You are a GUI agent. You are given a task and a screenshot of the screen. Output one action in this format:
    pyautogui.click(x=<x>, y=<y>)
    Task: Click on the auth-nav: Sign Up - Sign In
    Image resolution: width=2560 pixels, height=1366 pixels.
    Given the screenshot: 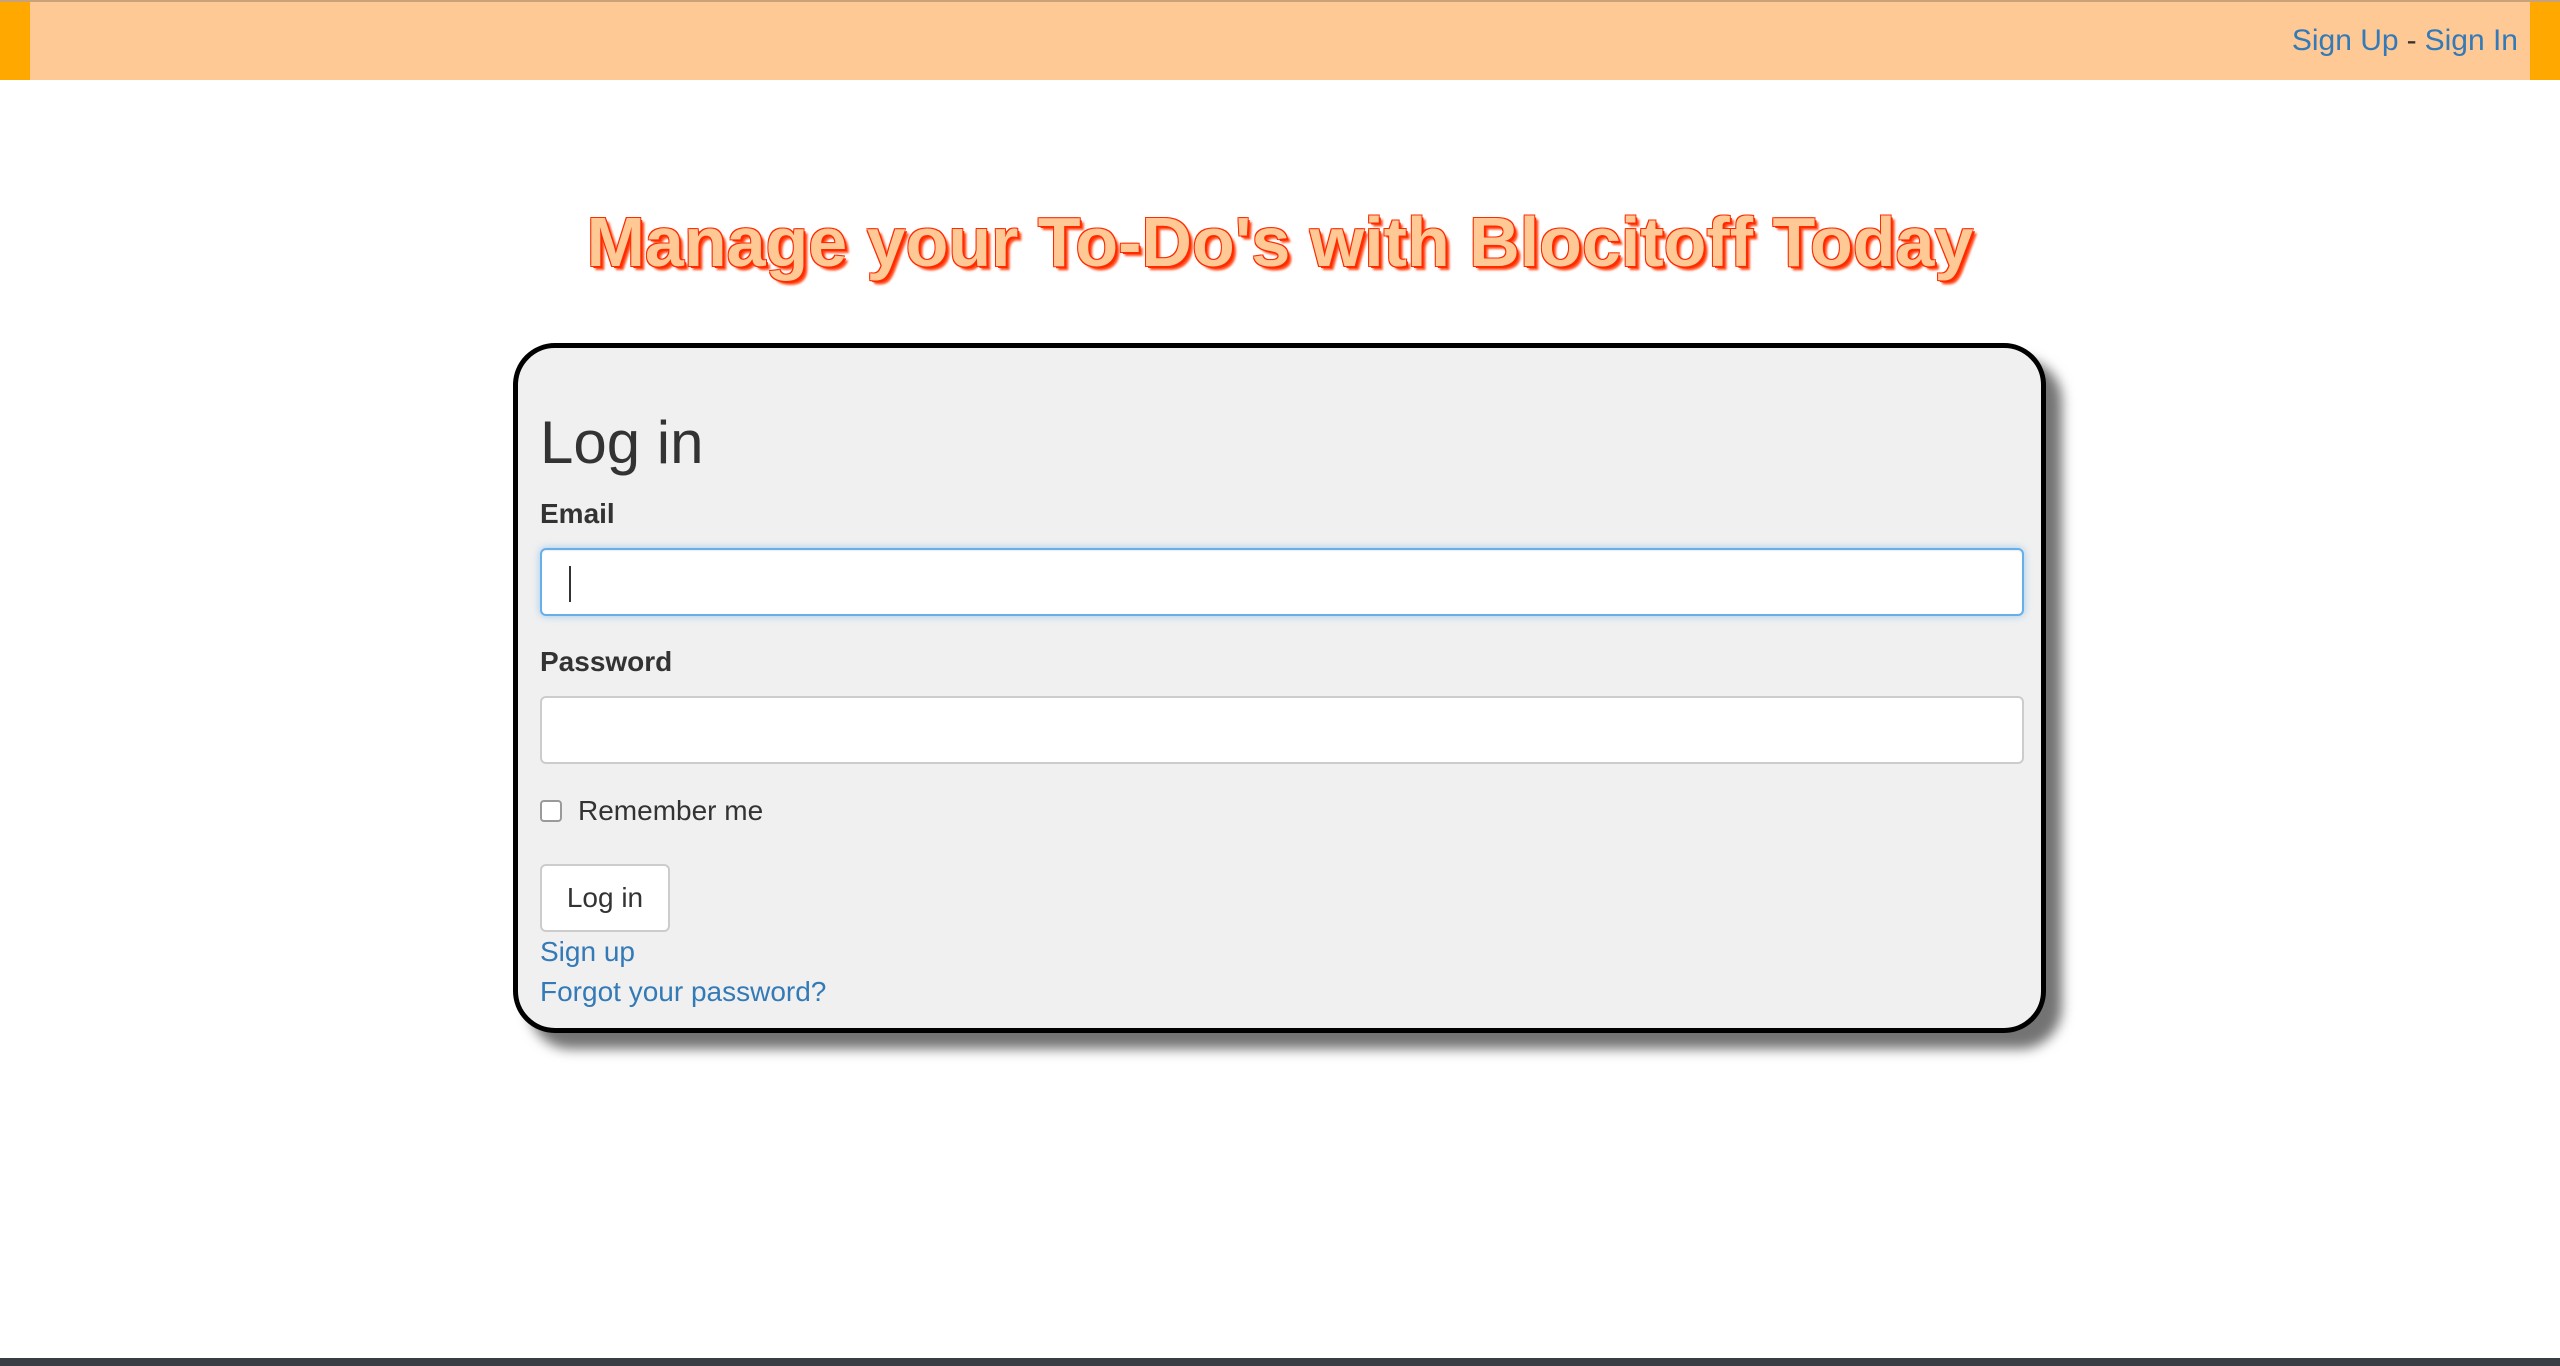 What is the action you would take?
    pyautogui.click(x=2405, y=41)
    